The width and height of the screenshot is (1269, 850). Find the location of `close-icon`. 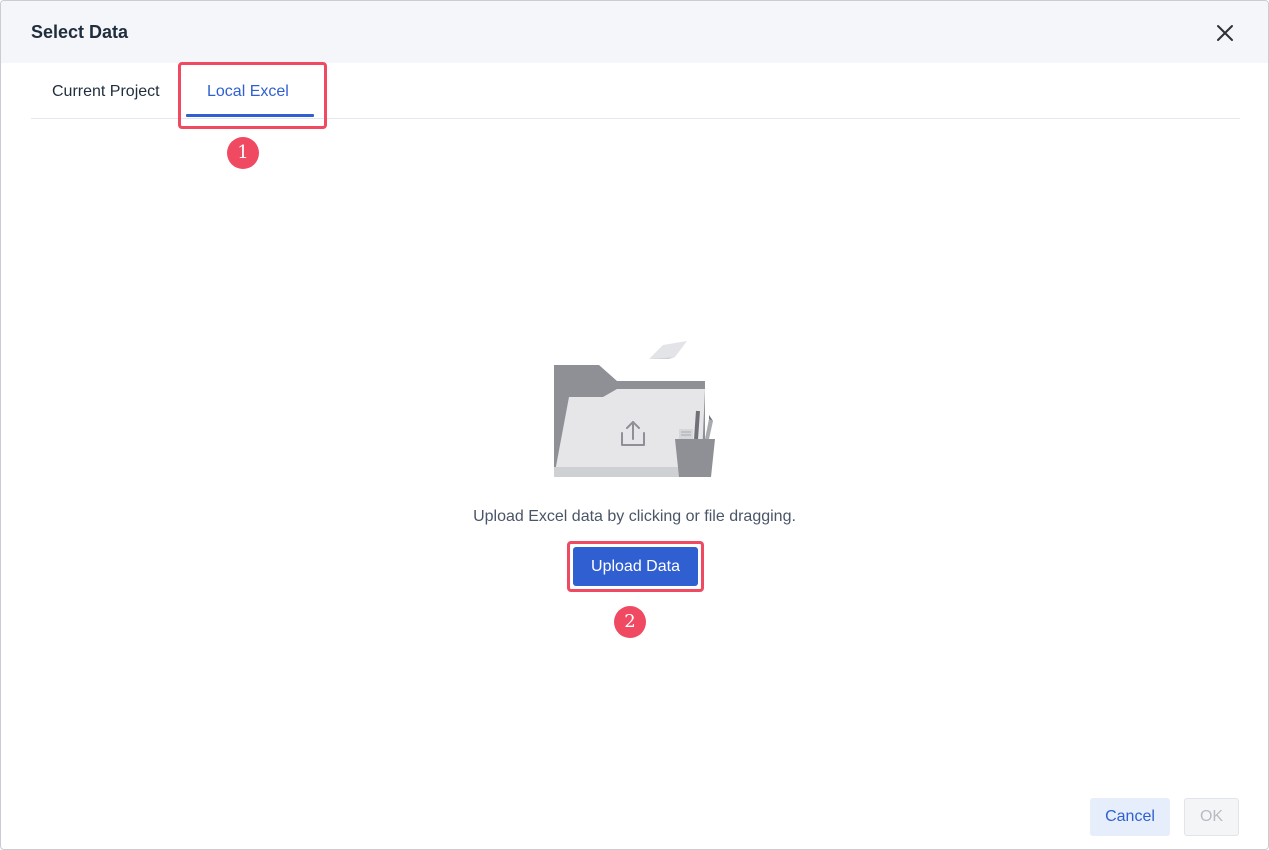

close-icon is located at coordinates (1225, 33).